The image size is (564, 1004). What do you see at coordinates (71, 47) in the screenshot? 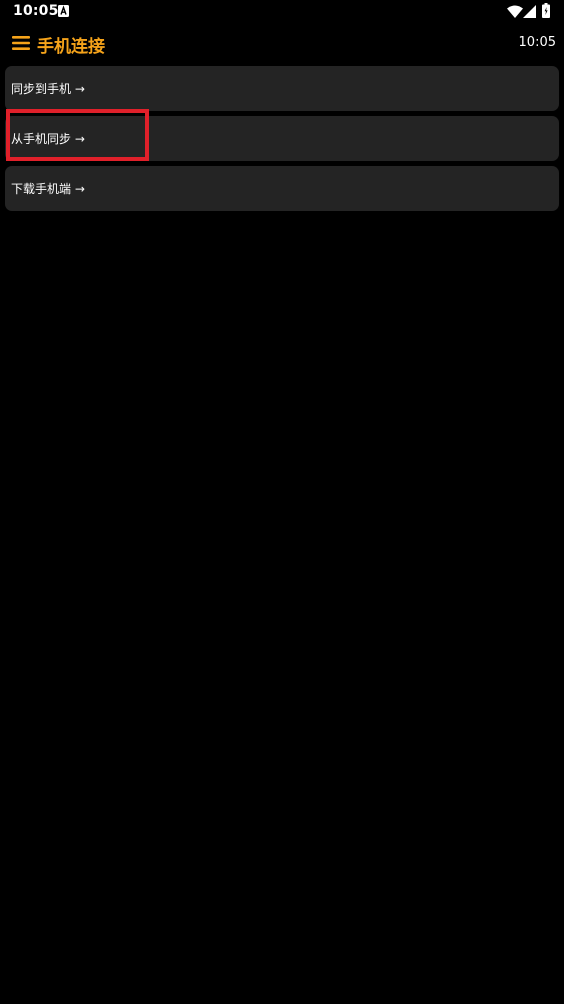
I see `page-title: 手机连接` at bounding box center [71, 47].